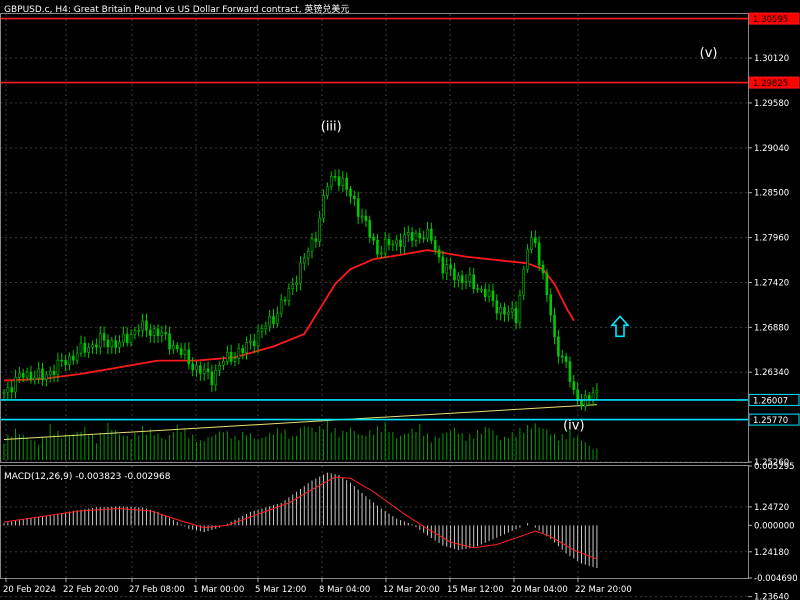 This screenshot has height=600, width=800. What do you see at coordinates (87, 477) in the screenshot?
I see `macd-title: MACD(12,26,9) -0.003823 -0.002968` at bounding box center [87, 477].